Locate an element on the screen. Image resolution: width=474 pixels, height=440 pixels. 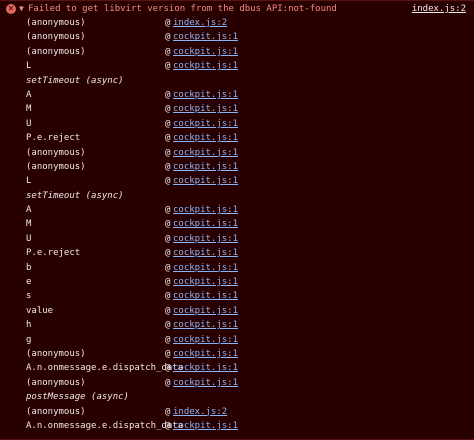
function-name: M is located at coordinates (29, 109).